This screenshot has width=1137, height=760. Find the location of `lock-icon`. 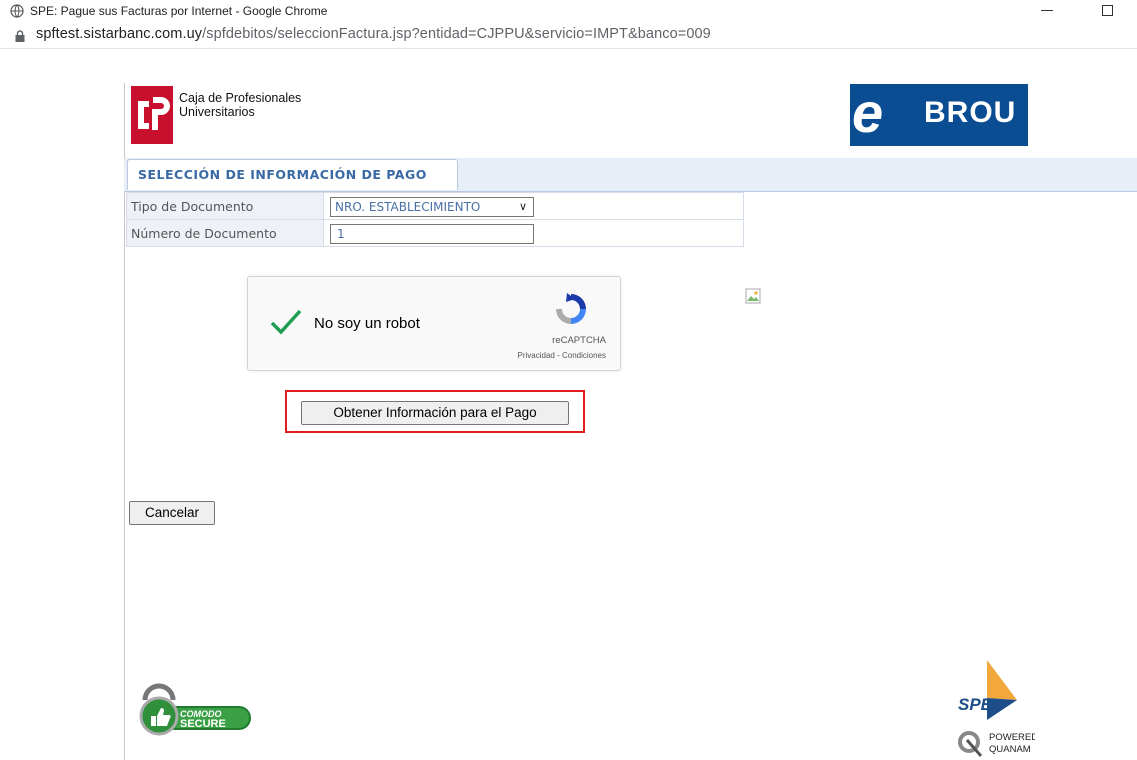

lock-icon is located at coordinates (20, 36).